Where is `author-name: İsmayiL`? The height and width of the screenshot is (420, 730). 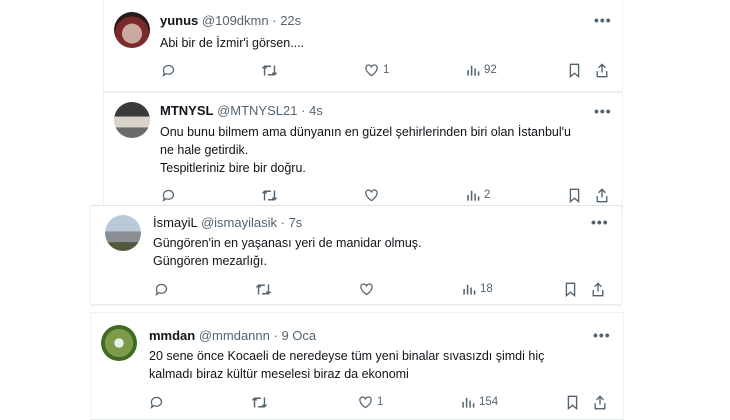
author-name: İsmayiL is located at coordinates (175, 222).